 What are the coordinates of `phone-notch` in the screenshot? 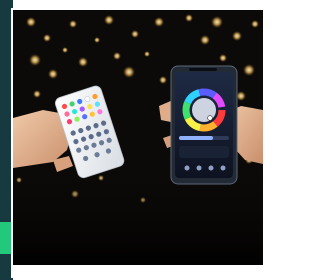 It's located at (203, 69).